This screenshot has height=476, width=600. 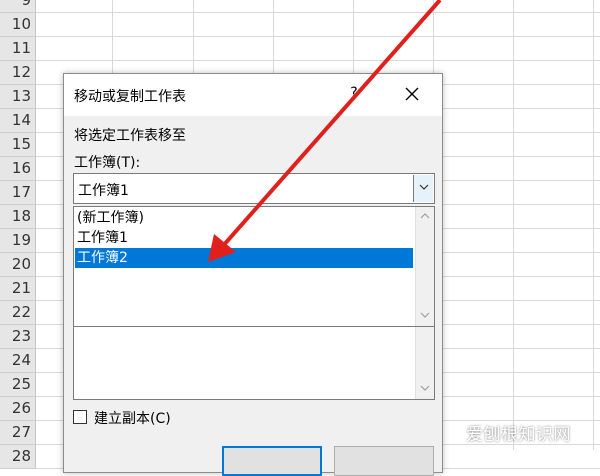 What do you see at coordinates (18, 217) in the screenshot?
I see `row-header: 18` at bounding box center [18, 217].